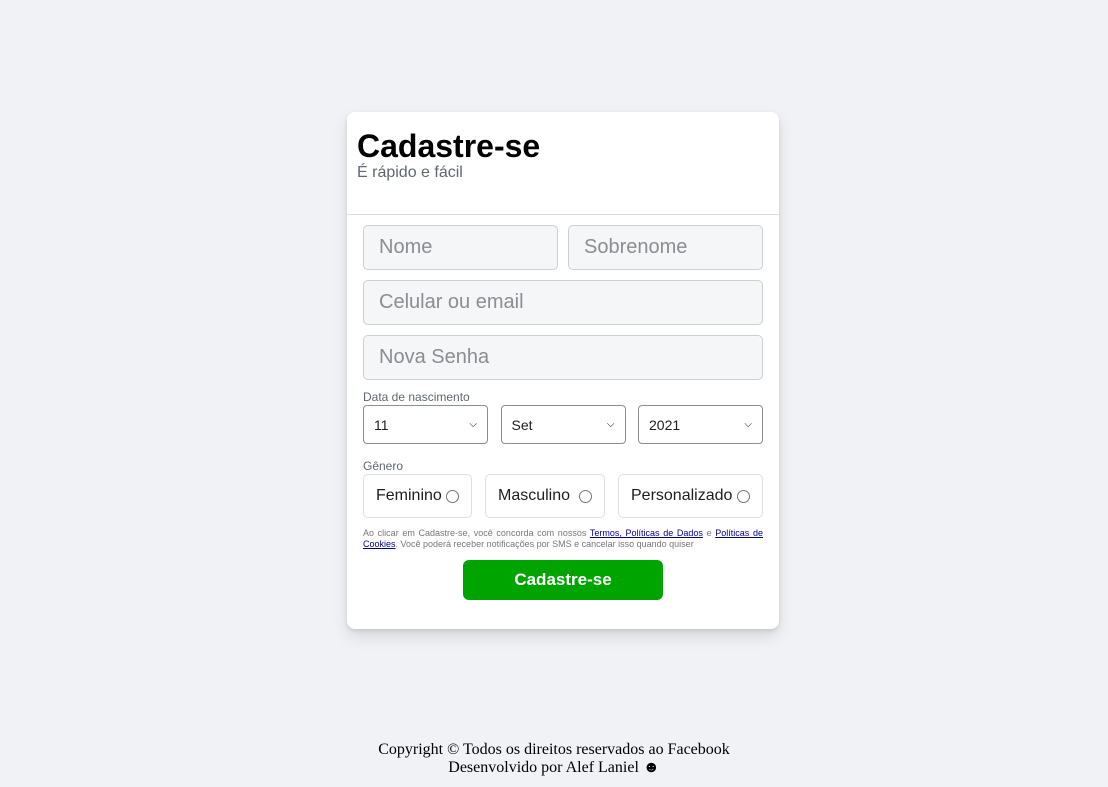  I want to click on birth-month-value: Set, so click(522, 424).